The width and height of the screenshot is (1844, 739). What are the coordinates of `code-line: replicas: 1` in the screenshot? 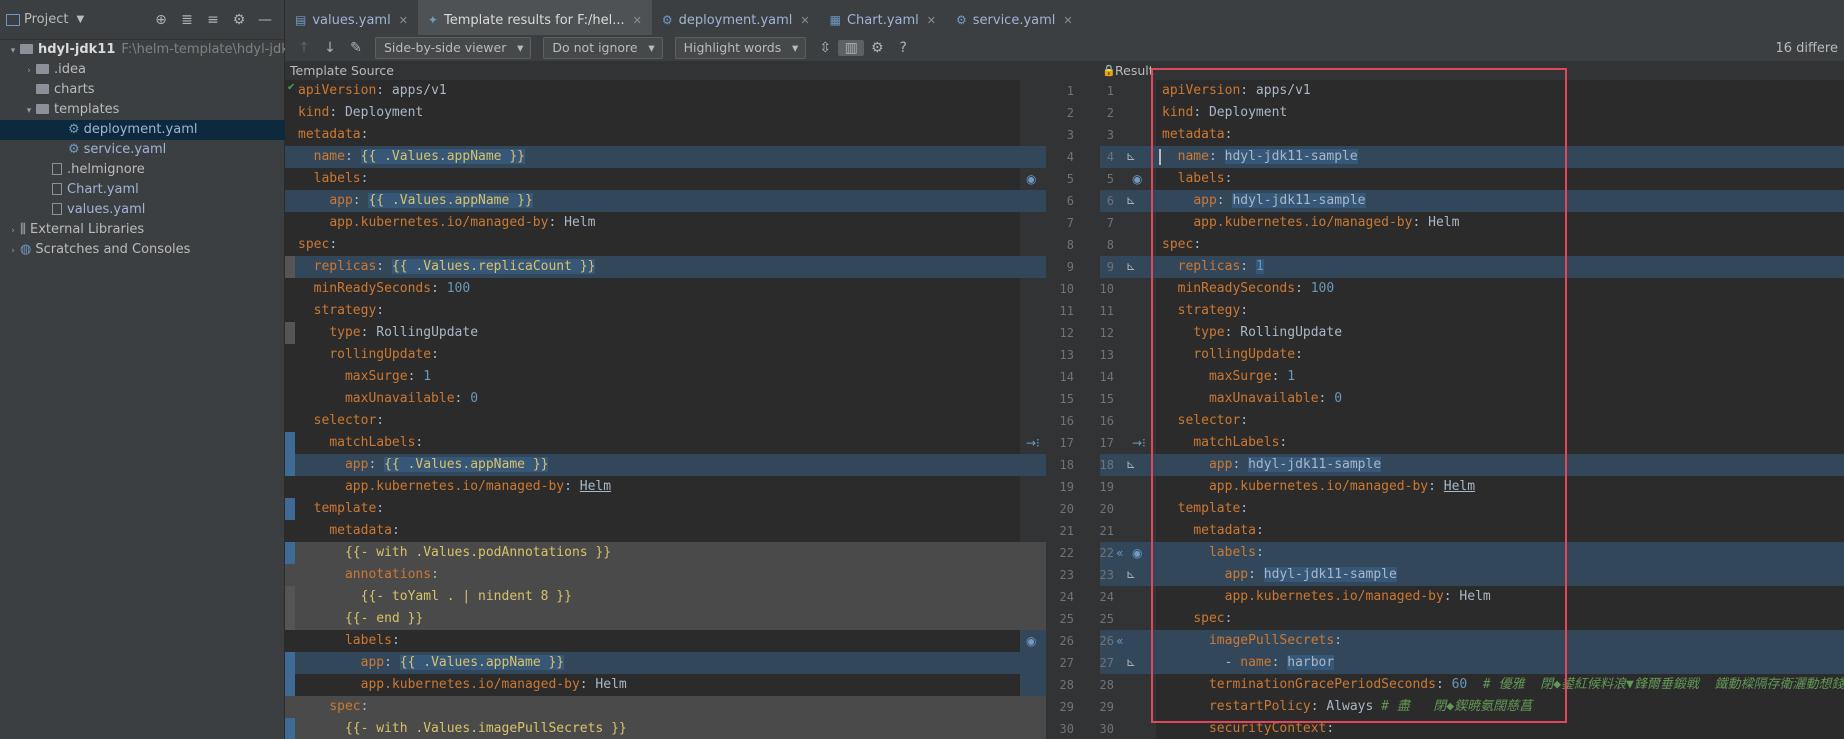 It's located at (1500, 267).